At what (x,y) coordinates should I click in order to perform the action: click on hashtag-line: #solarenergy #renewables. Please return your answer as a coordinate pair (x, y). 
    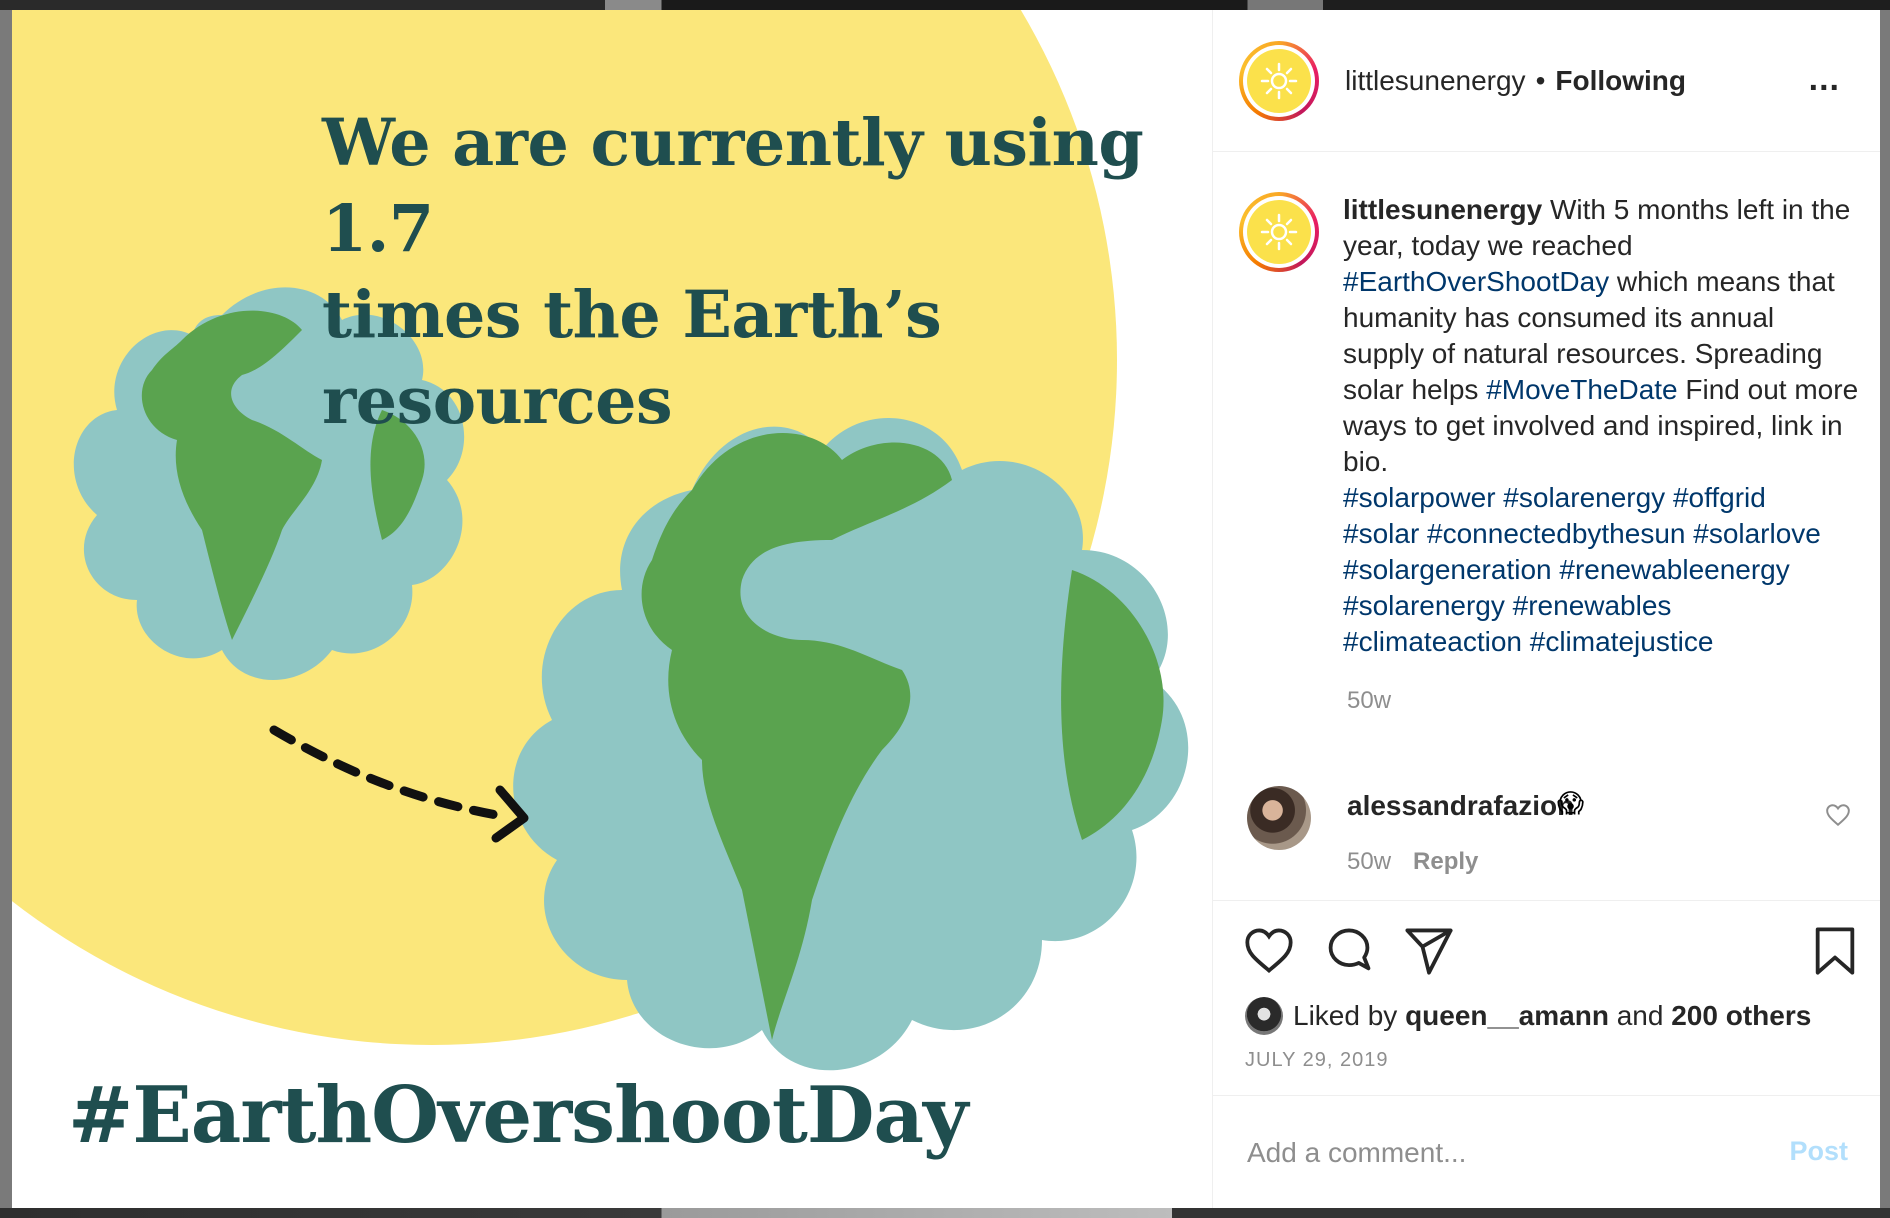
    Looking at the image, I should click on (1601, 606).